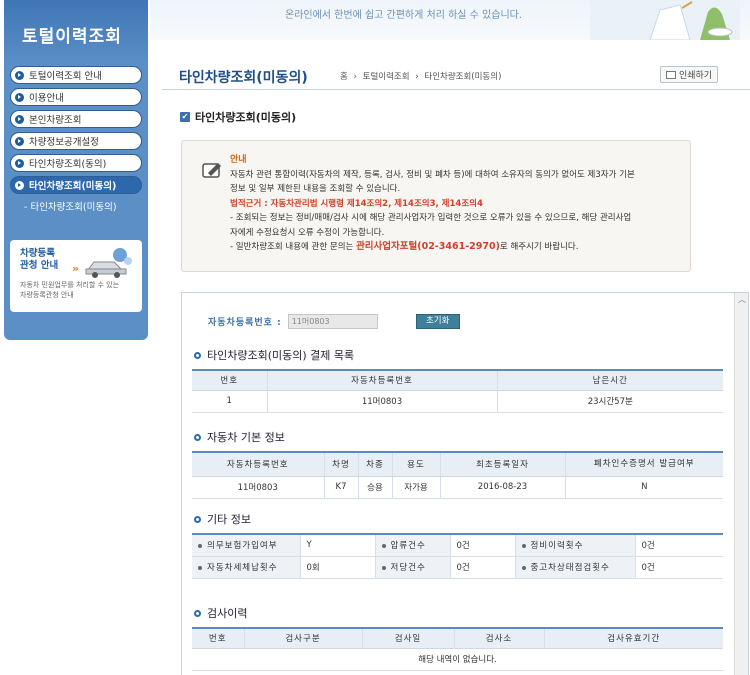 The height and width of the screenshot is (675, 750). I want to click on table-header-row: 번호 검사구분 검사일 검사소 검사유효기간, so click(457, 638).